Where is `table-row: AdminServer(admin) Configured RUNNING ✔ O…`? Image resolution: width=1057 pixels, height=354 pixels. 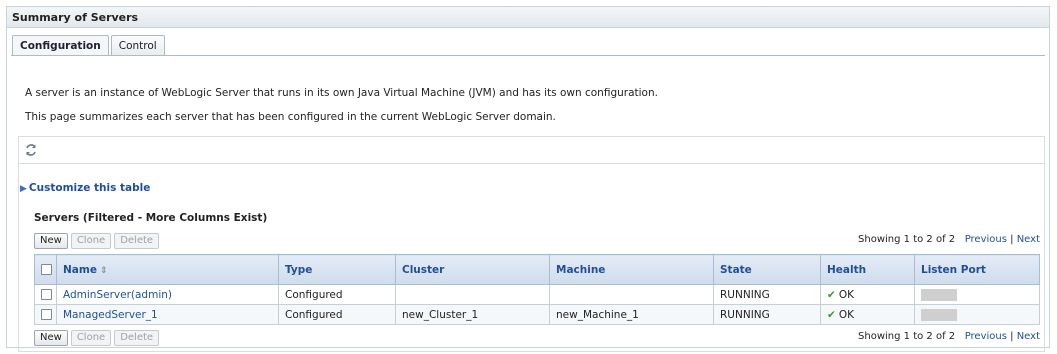 table-row: AdminServer(admin) Configured RUNNING ✔ O… is located at coordinates (537, 294).